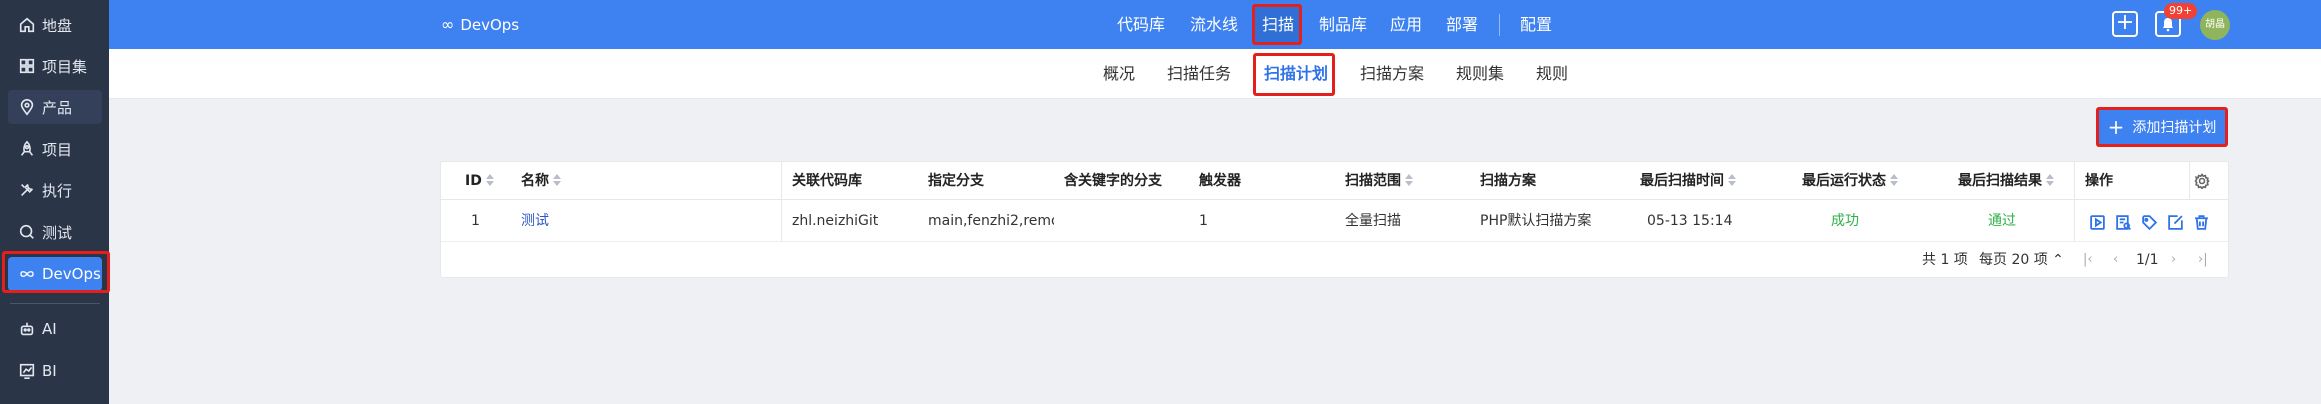 Image resolution: width=2321 pixels, height=404 pixels. Describe the element at coordinates (2088, 260) in the screenshot. I see `first-page-button: |‹` at that location.